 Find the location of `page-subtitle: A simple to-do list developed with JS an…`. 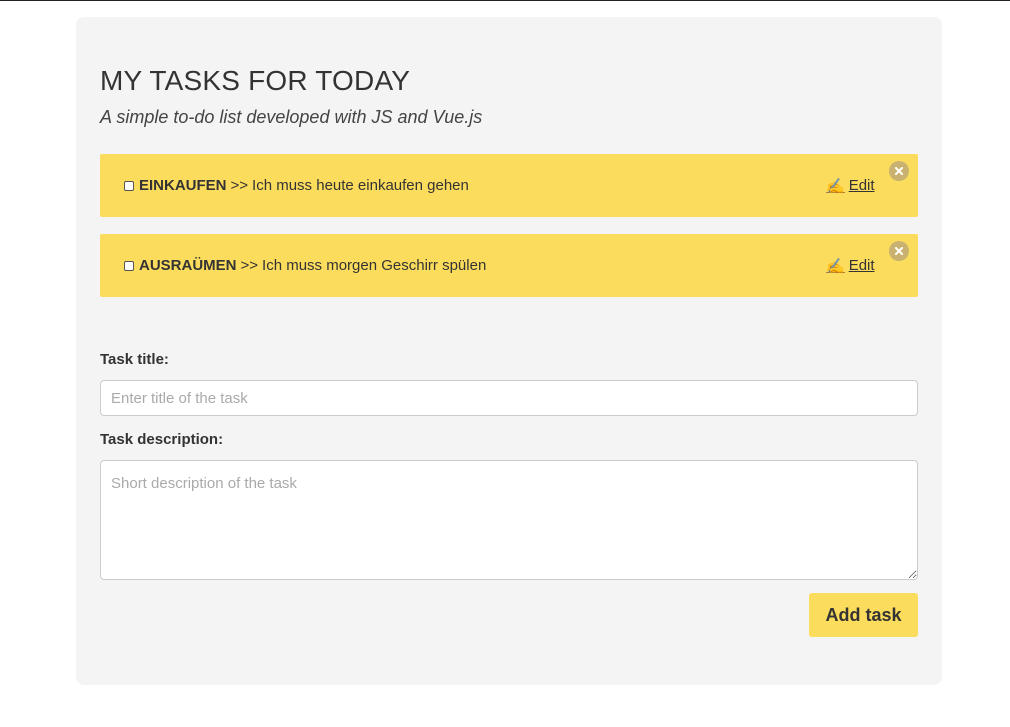

page-subtitle: A simple to-do list developed with JS an… is located at coordinates (291, 117).